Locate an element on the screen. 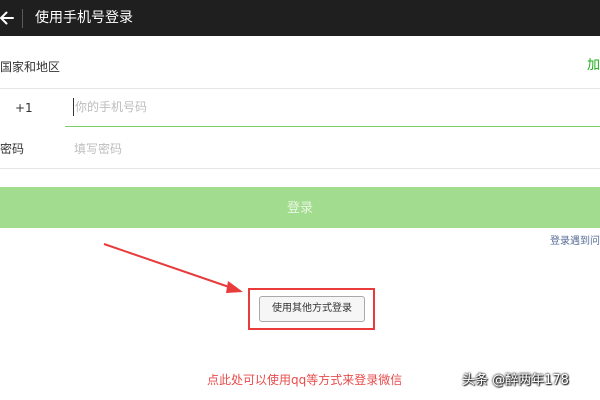 This screenshot has height=400, width=600. phone-input is located at coordinates (225, 107).